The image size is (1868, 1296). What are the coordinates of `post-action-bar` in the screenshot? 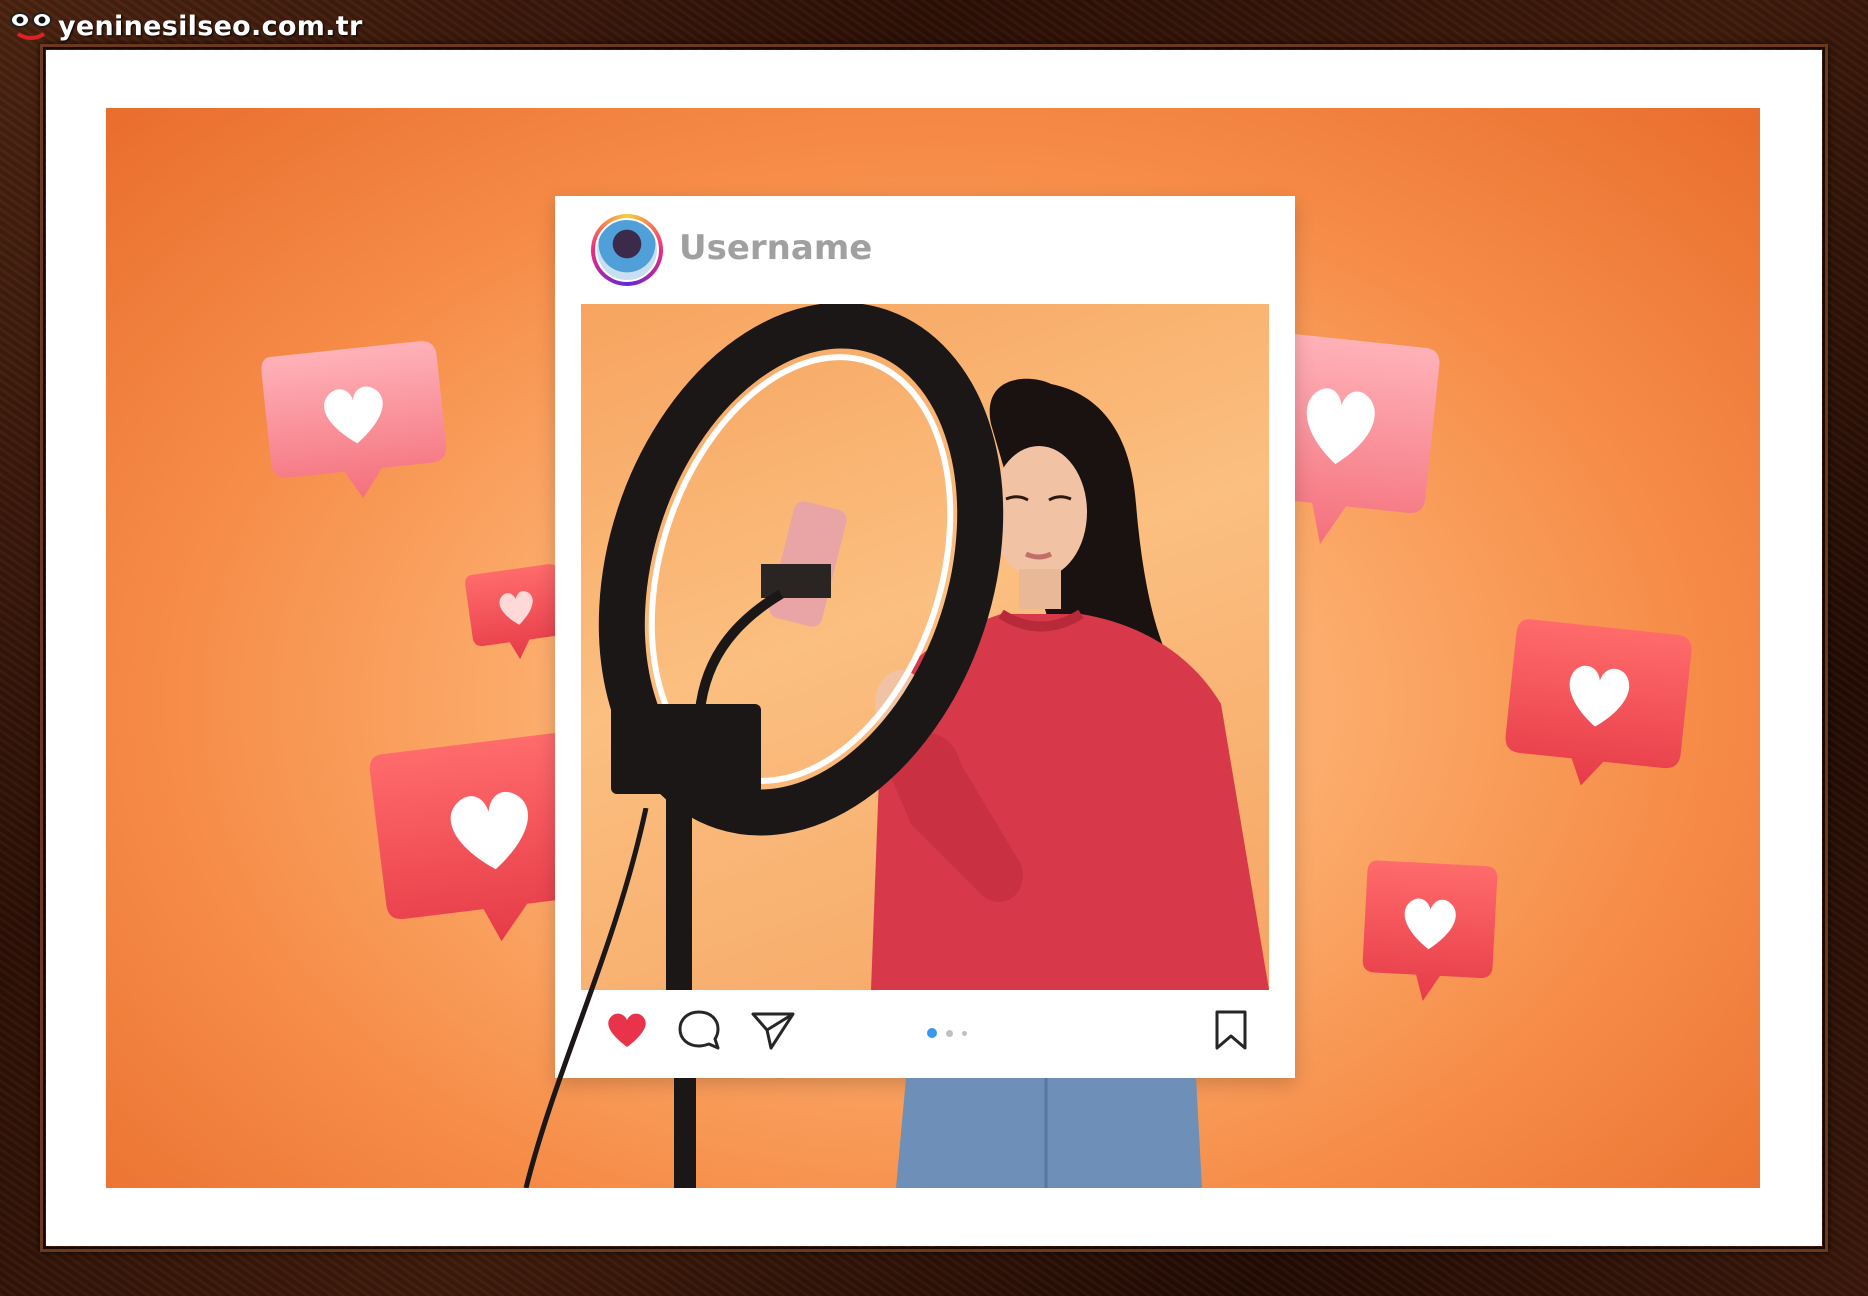 It's located at (925, 1032).